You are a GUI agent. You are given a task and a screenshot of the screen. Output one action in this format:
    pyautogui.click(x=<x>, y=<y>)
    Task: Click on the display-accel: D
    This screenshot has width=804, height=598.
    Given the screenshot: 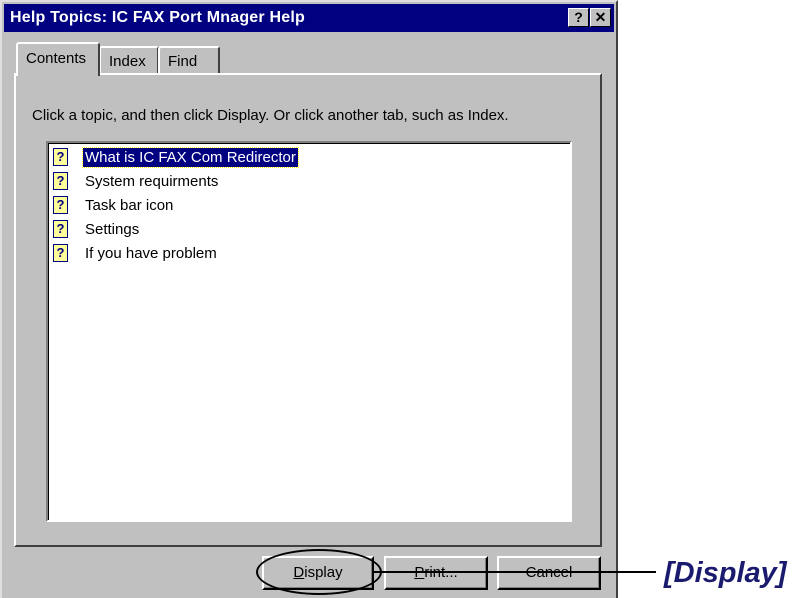 What is the action you would take?
    pyautogui.click(x=299, y=572)
    